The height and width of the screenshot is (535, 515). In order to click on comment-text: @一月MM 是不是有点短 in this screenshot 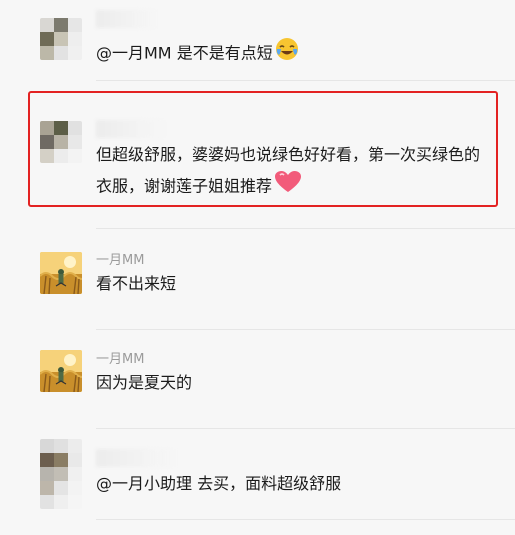, I will do `click(184, 53)`.